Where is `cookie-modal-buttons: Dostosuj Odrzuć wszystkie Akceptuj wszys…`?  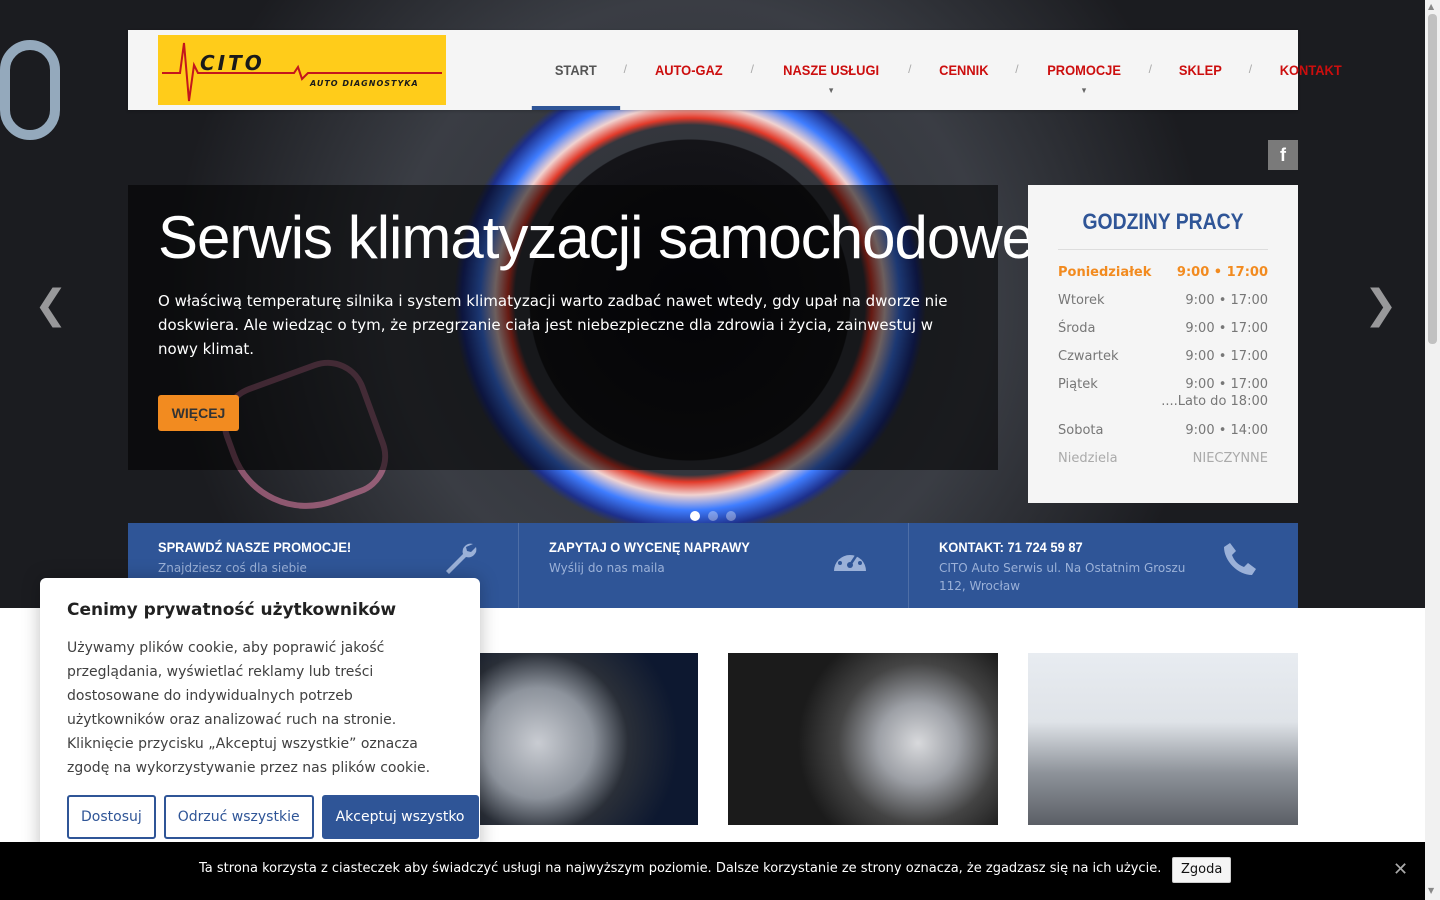 cookie-modal-buttons: Dostosuj Odrzuć wszystkie Akceptuj wszys… is located at coordinates (273, 817).